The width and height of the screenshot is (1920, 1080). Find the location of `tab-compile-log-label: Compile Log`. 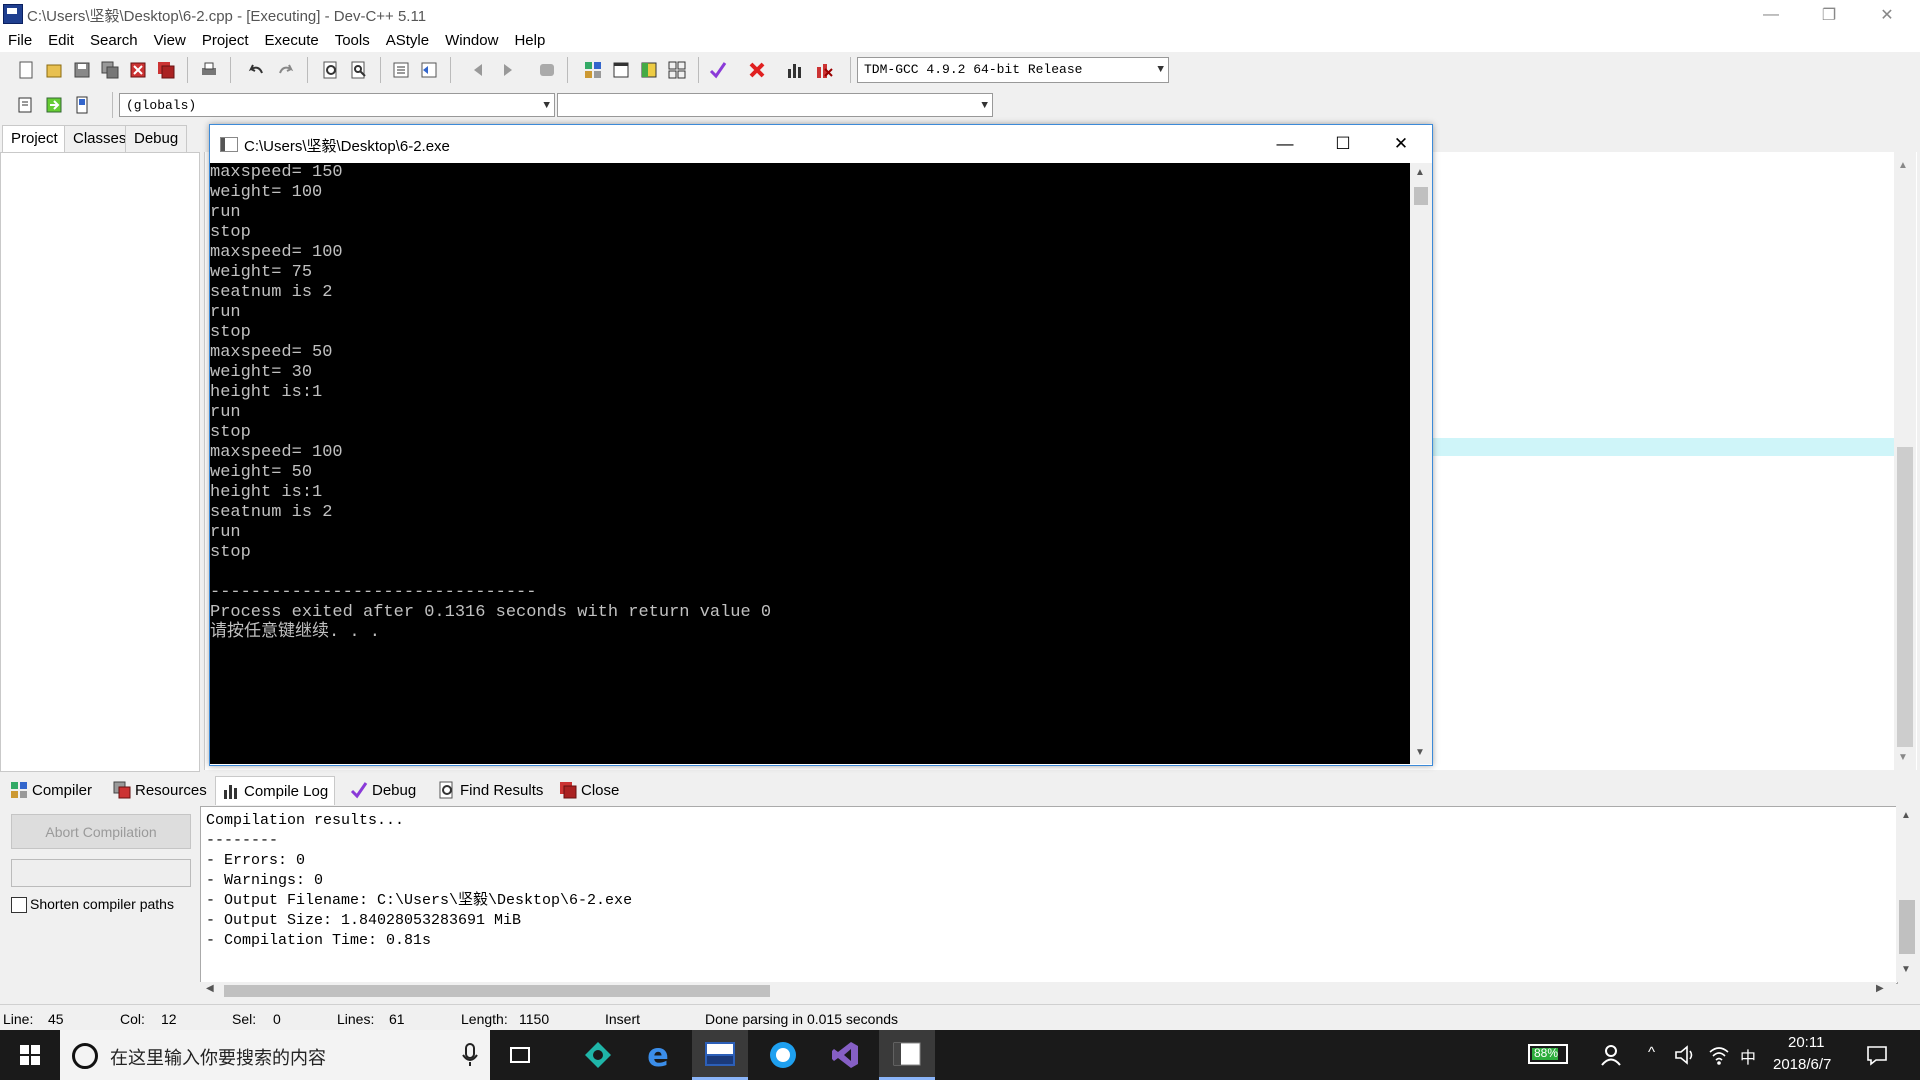

tab-compile-log-label: Compile Log is located at coordinates (286, 791).